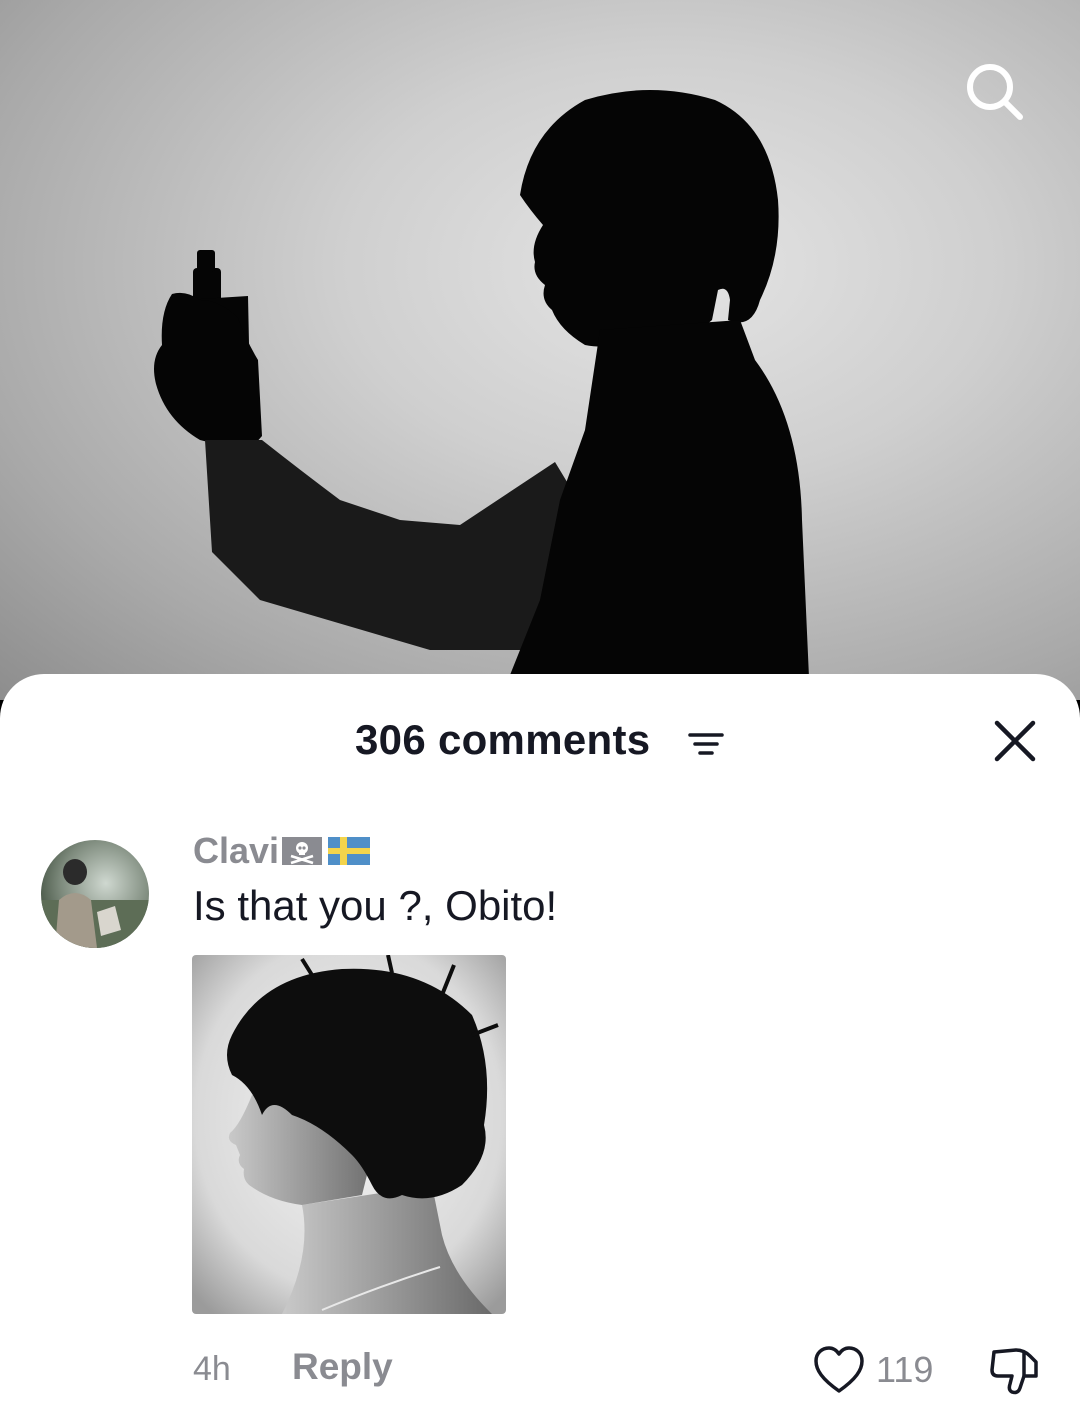 This screenshot has width=1080, height=1423. I want to click on close-icon, so click(1015, 741).